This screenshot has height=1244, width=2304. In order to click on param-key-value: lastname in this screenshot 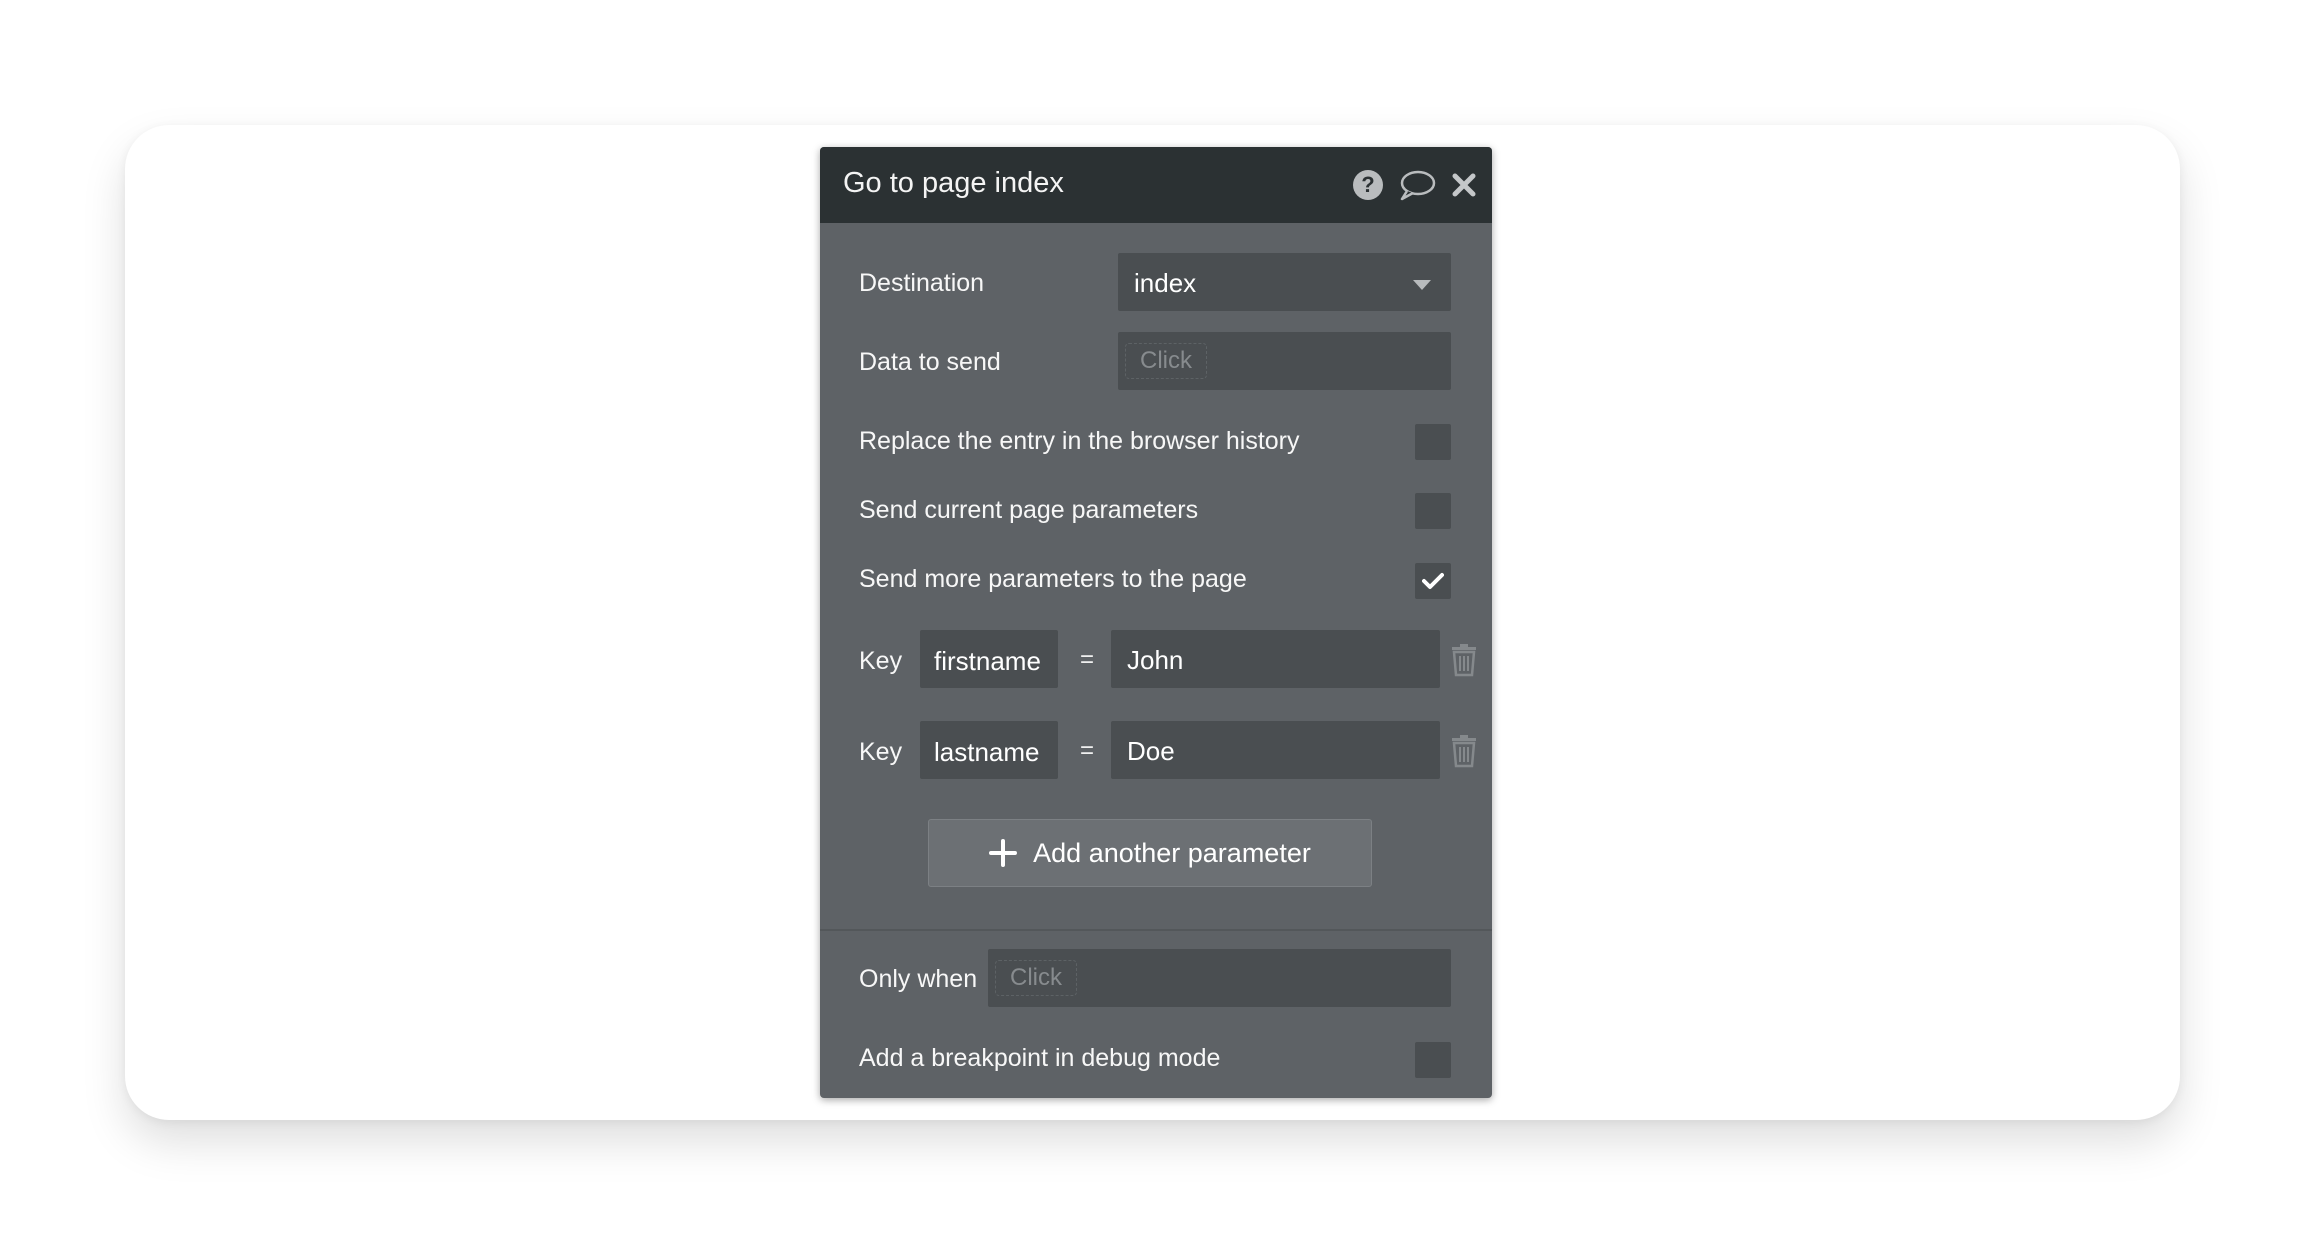, I will do `click(987, 752)`.